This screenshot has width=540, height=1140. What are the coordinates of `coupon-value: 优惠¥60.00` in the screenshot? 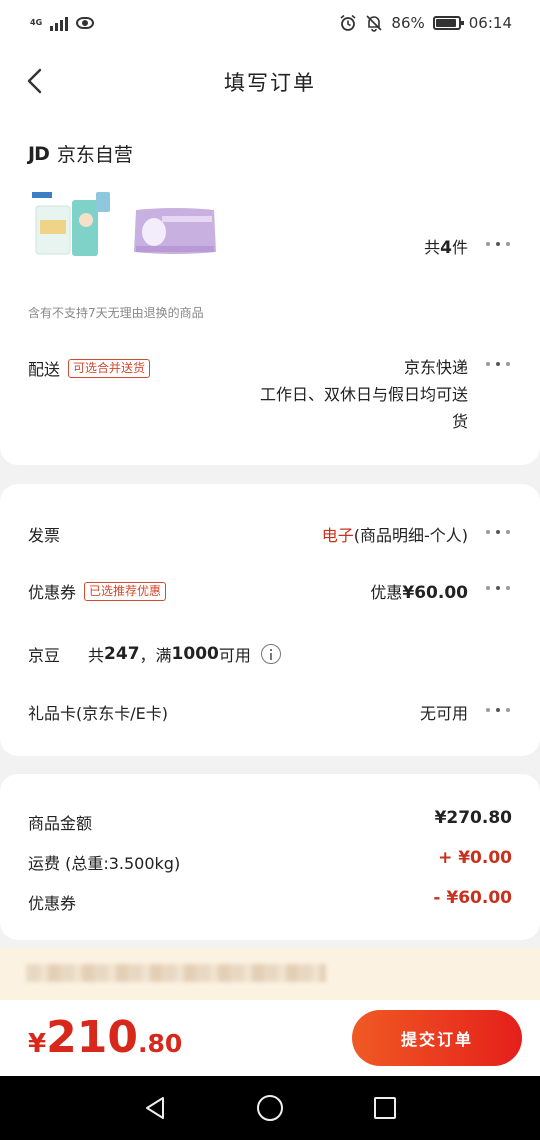 It's located at (419, 591).